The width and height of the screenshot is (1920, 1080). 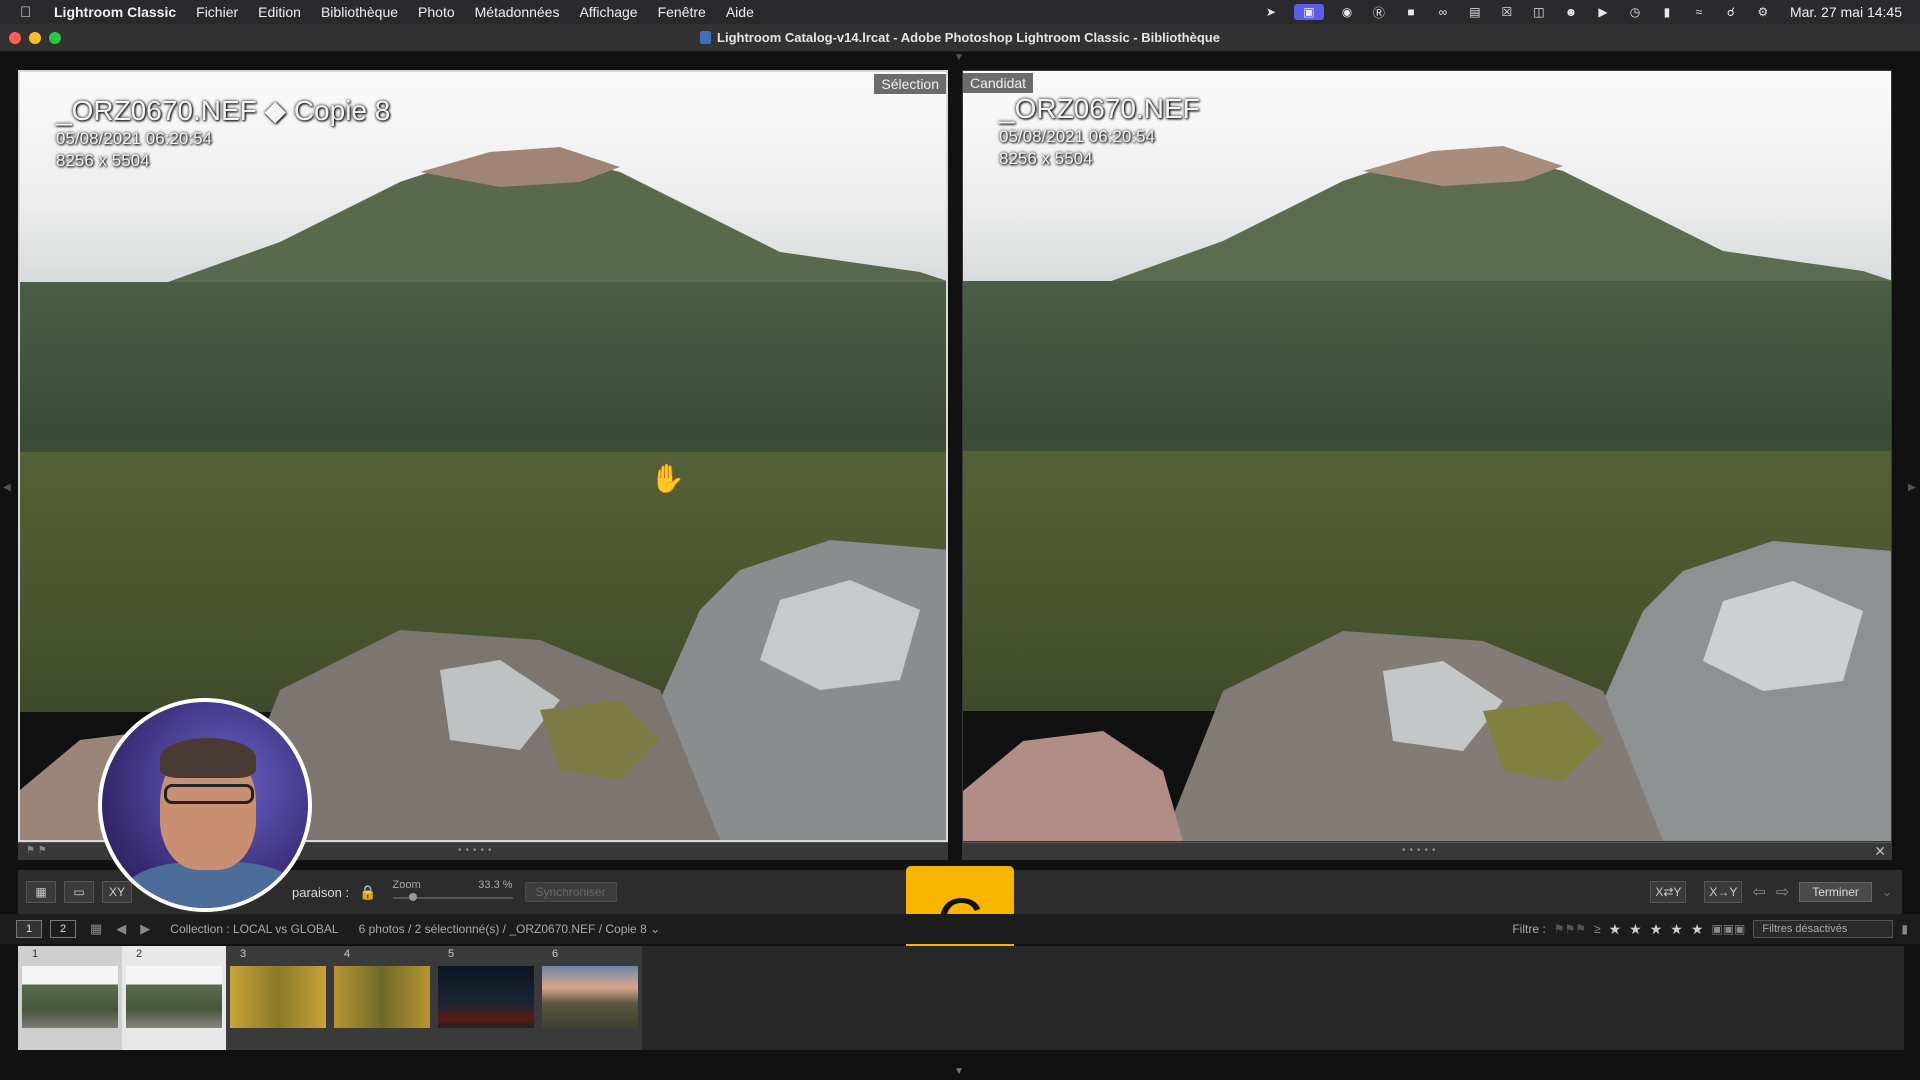 I want to click on screen-record-icon: ▣, so click(x=1308, y=12).